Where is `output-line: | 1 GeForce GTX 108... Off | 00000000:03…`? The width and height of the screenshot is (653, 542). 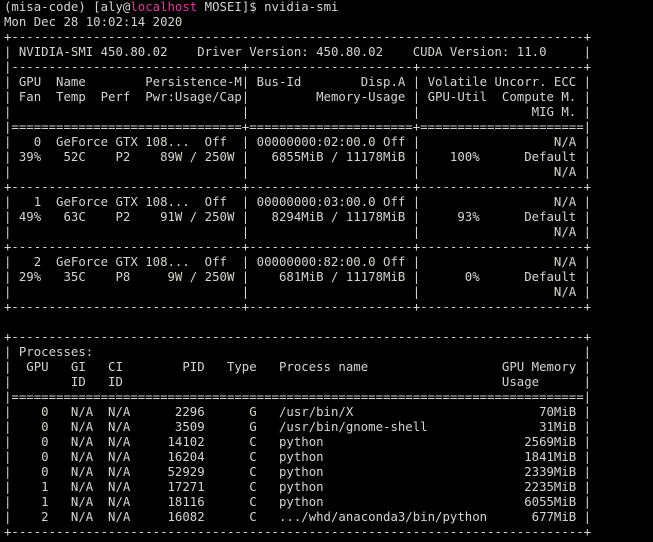 output-line: | 1 GeForce GTX 108... Off | 00000000:03… is located at coordinates (298, 202).